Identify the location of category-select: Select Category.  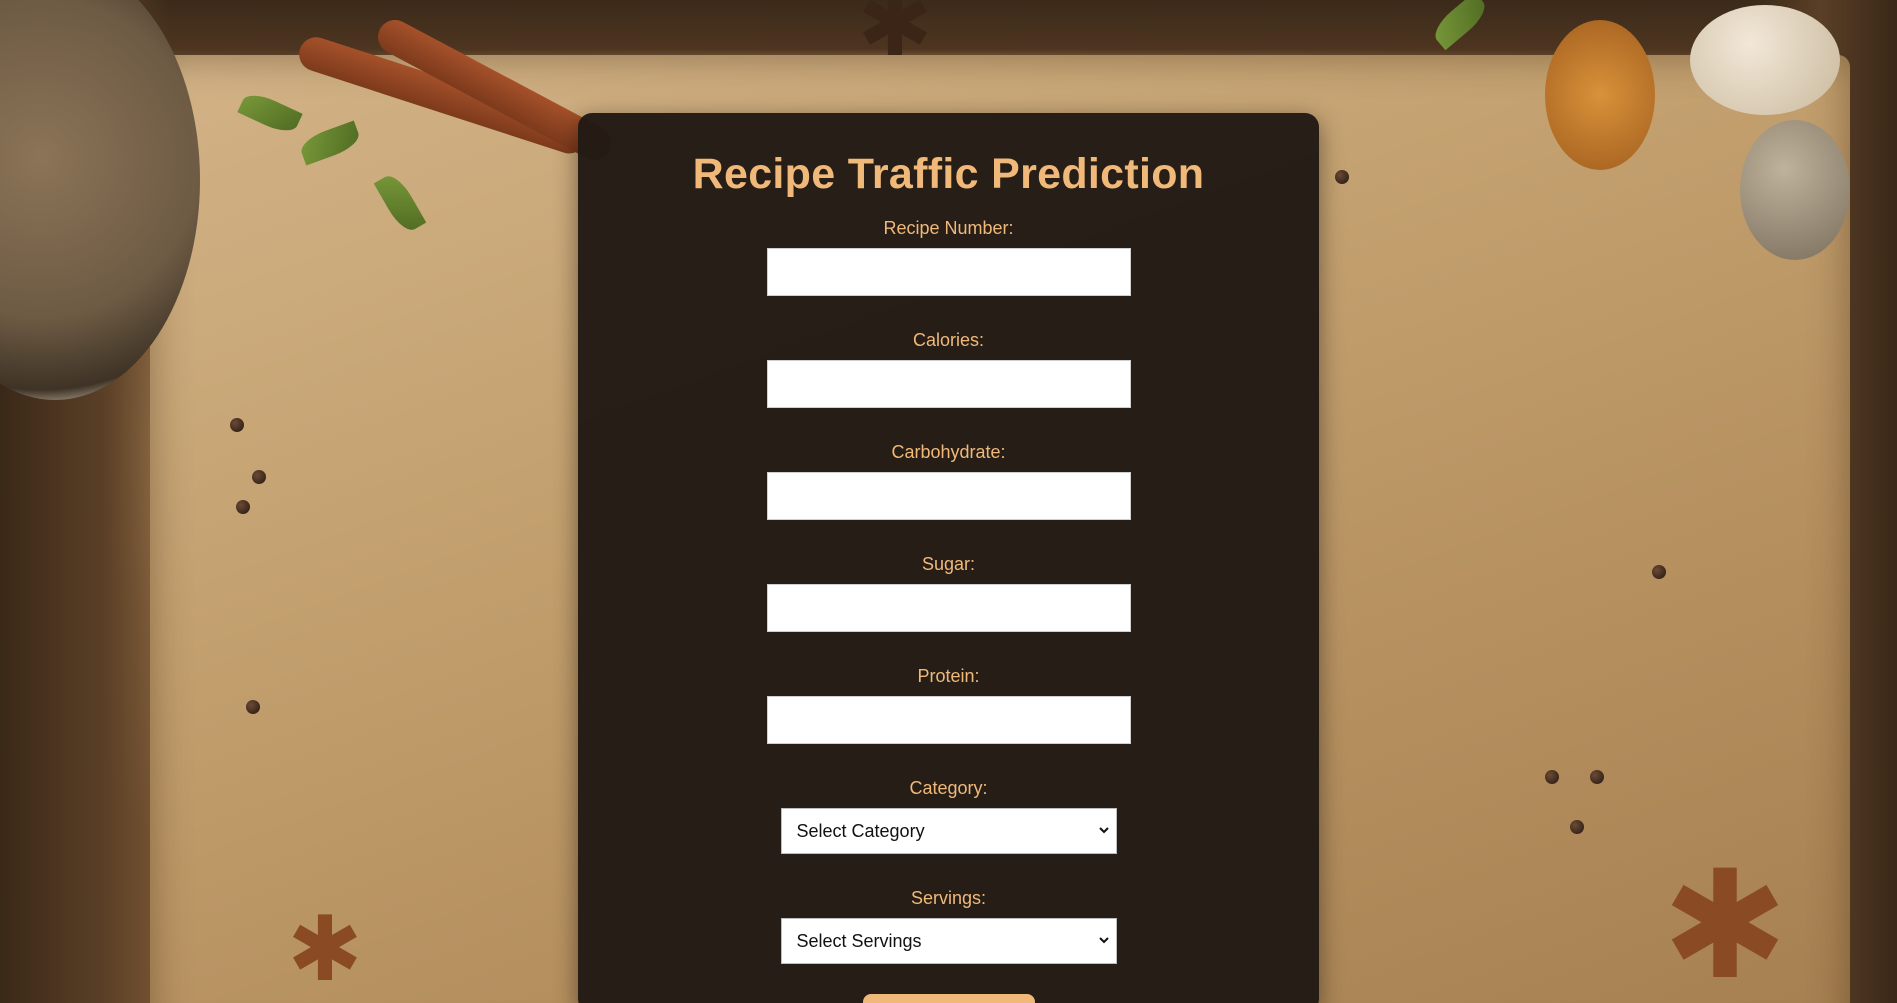
(948, 831).